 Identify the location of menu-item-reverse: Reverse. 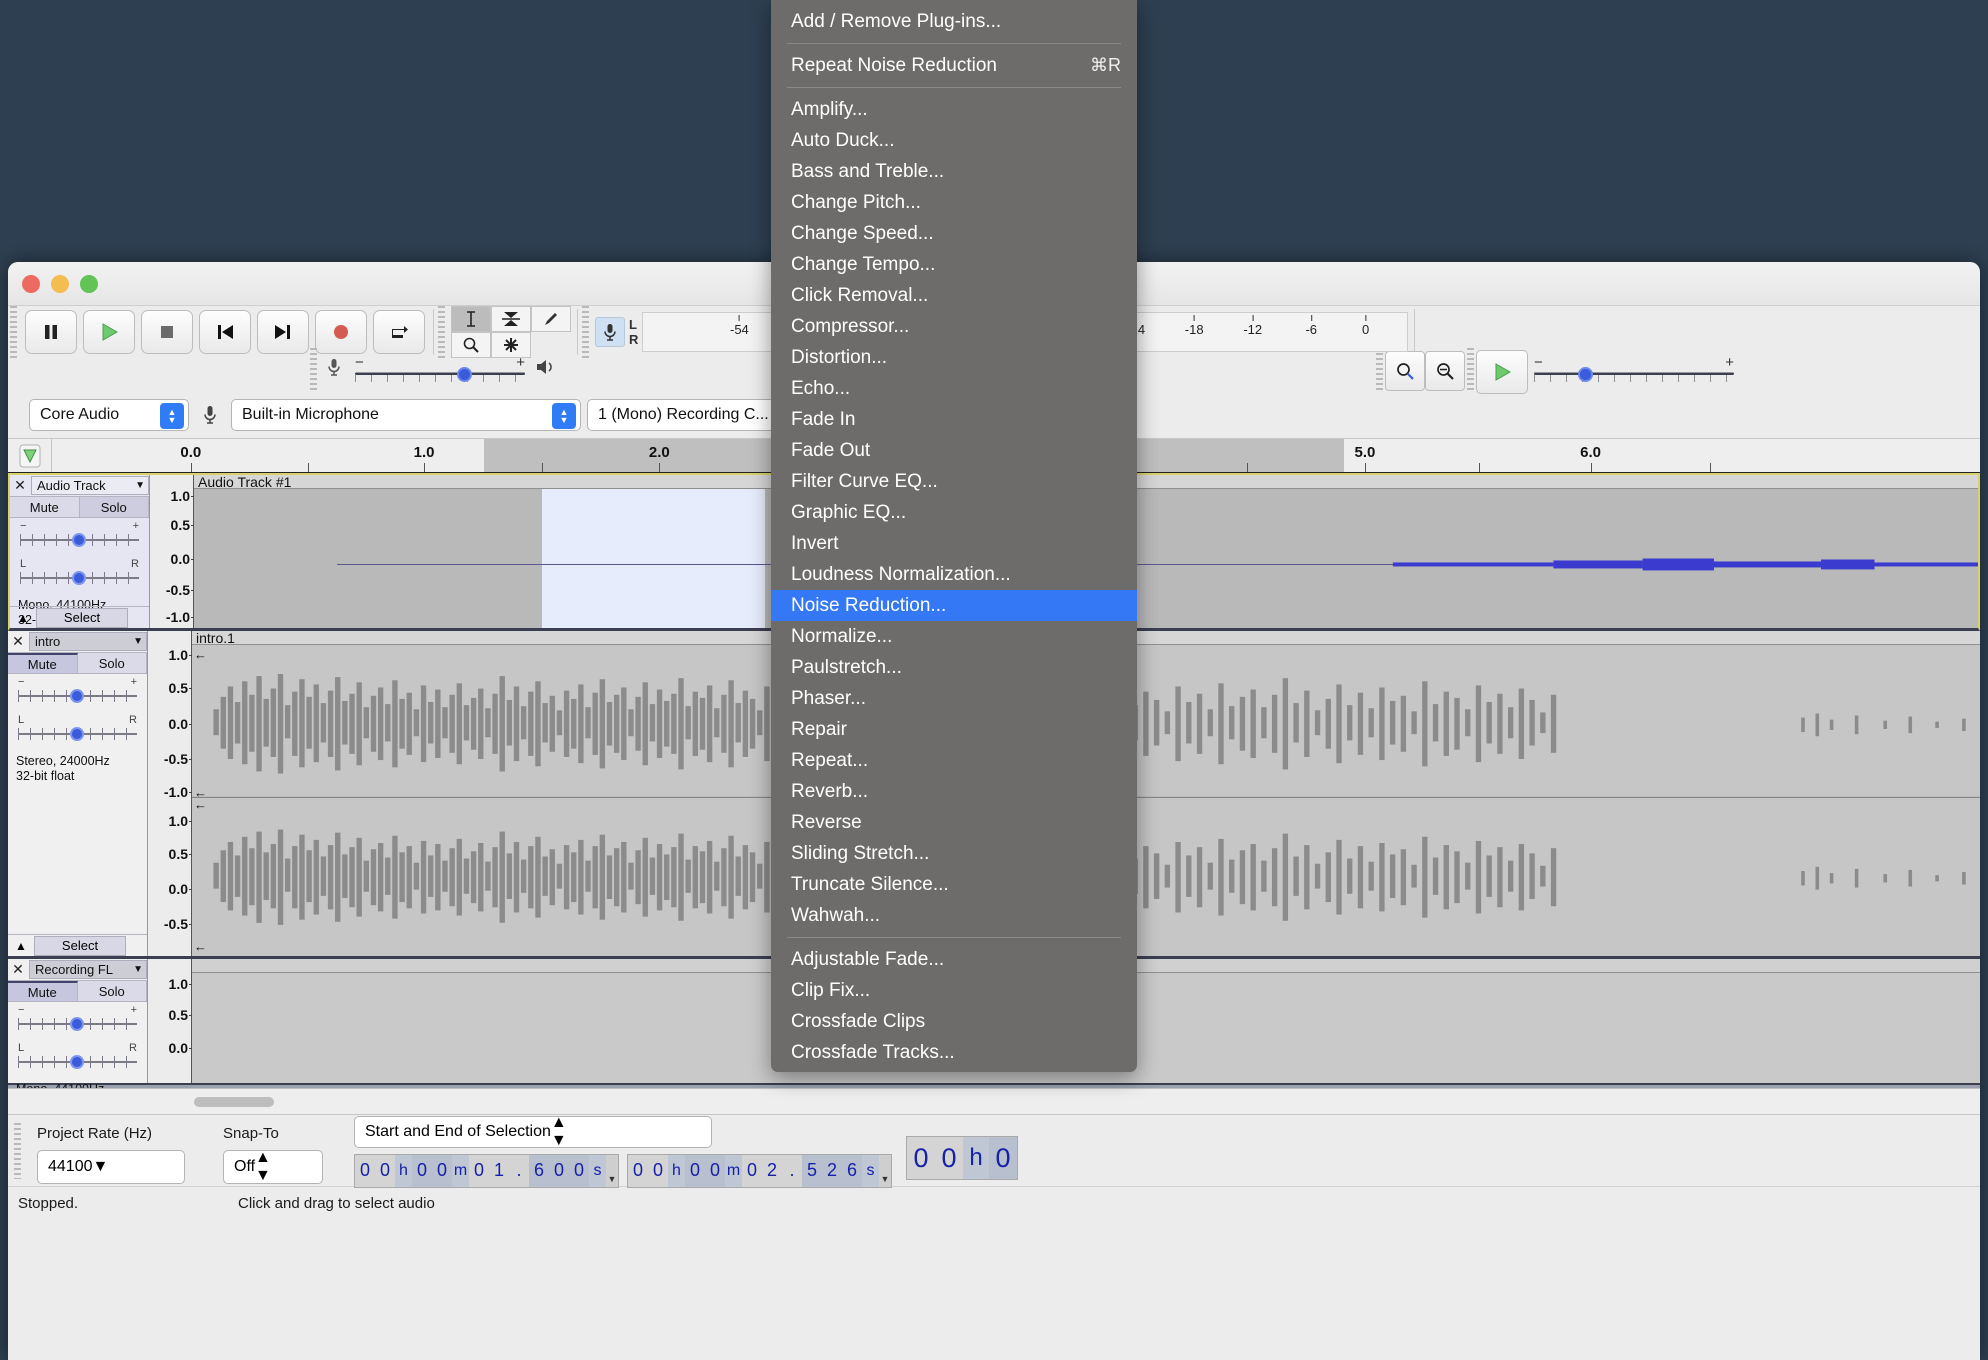
(954, 822).